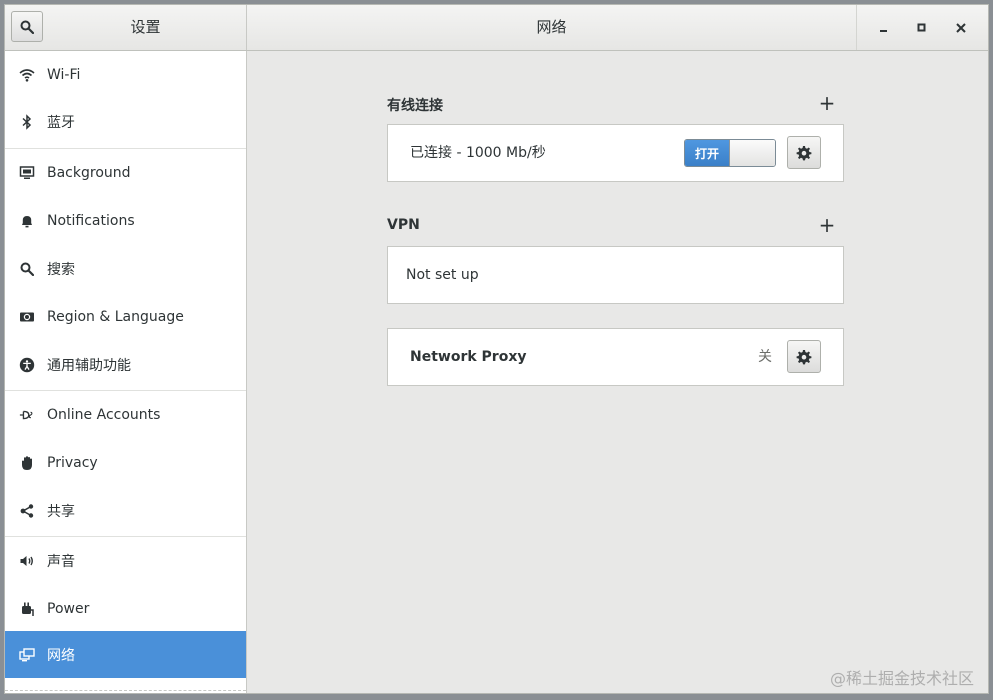 The width and height of the screenshot is (993, 700). What do you see at coordinates (89, 365) in the screenshot?
I see `sidebar-item-label: 通用辅助功能` at bounding box center [89, 365].